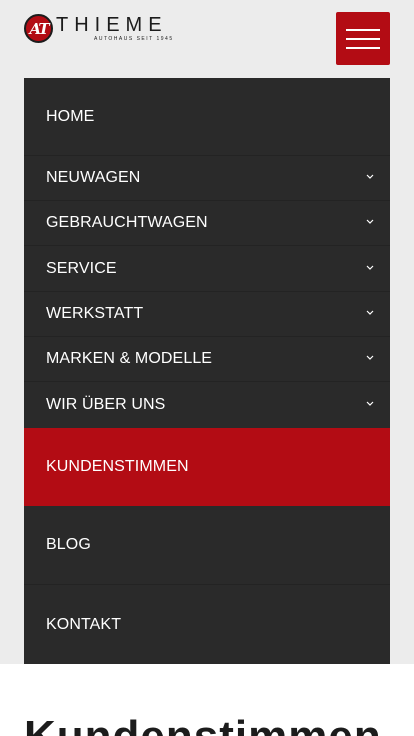 This screenshot has width=414, height=736. What do you see at coordinates (207, 624) in the screenshot?
I see `nav-item-kontakt: KONTAKT` at bounding box center [207, 624].